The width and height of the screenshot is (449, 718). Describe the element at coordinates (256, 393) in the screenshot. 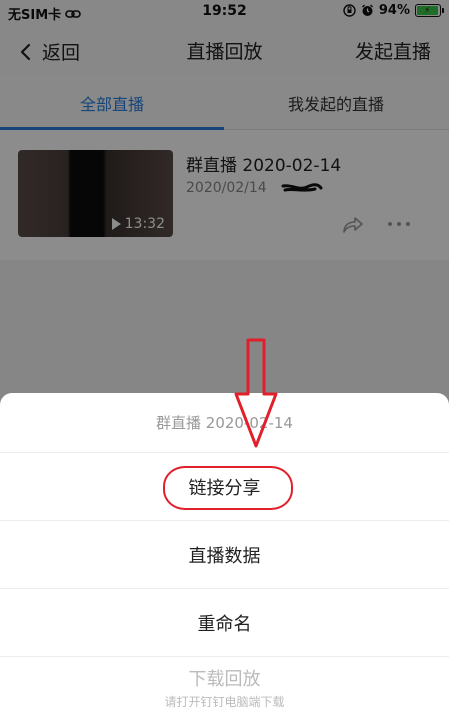

I see `annotation-arrow` at that location.